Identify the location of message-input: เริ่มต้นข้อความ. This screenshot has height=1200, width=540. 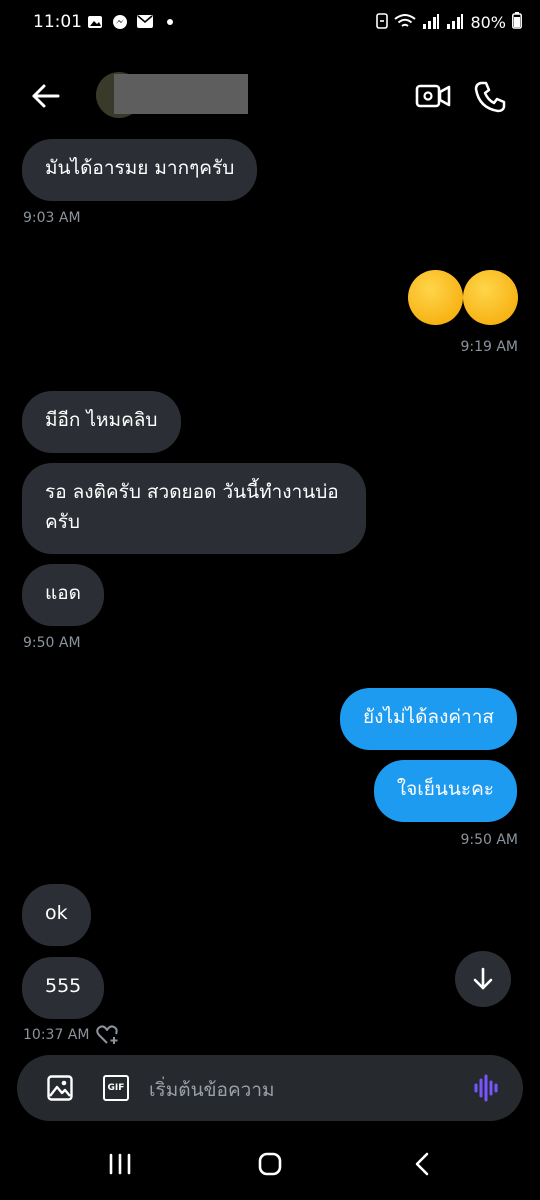
(212, 1090).